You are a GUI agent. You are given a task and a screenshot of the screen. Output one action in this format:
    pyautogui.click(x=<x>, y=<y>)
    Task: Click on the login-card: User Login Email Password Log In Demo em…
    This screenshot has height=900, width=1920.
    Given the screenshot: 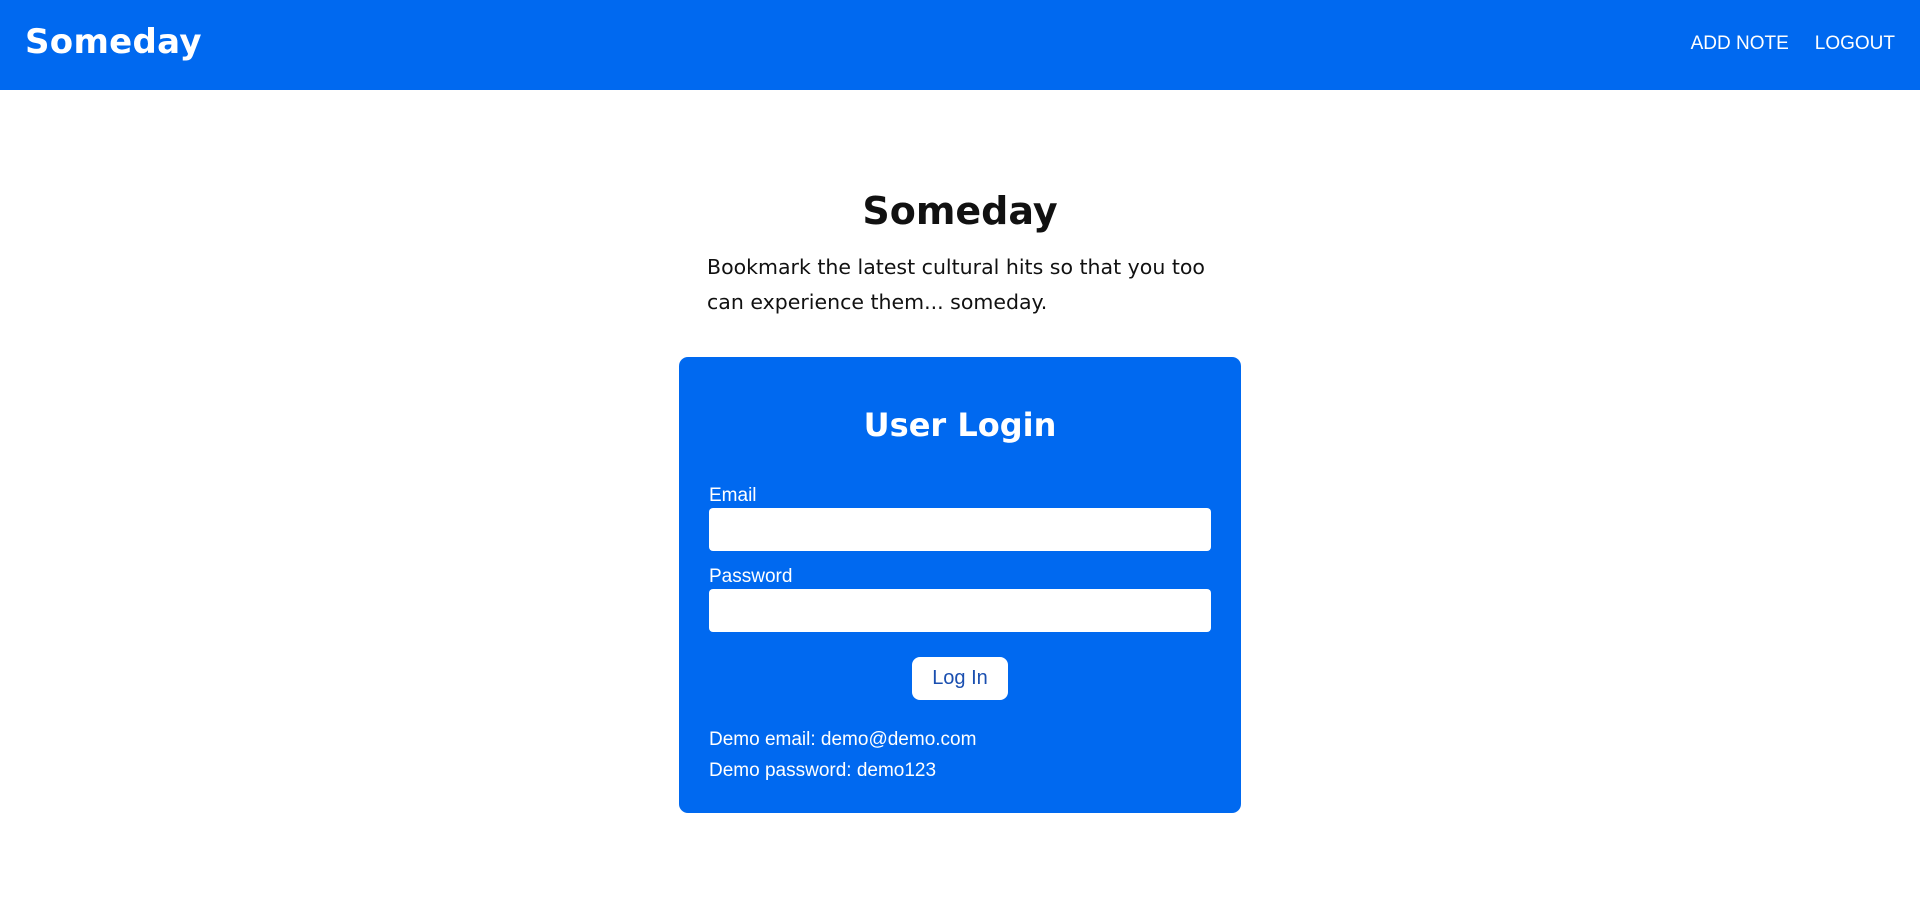 What is the action you would take?
    pyautogui.click(x=960, y=585)
    